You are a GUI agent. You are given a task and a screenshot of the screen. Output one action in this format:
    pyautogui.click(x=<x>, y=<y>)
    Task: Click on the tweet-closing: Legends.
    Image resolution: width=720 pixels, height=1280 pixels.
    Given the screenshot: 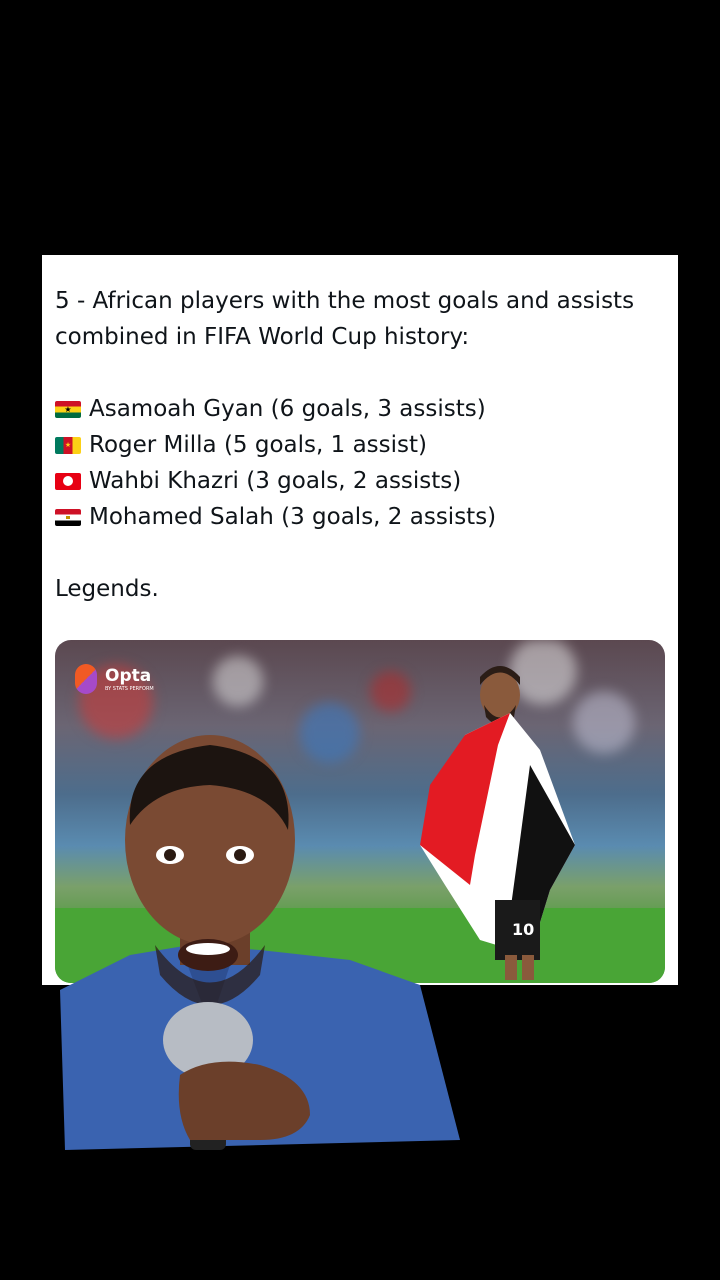 What is the action you would take?
    pyautogui.click(x=107, y=589)
    